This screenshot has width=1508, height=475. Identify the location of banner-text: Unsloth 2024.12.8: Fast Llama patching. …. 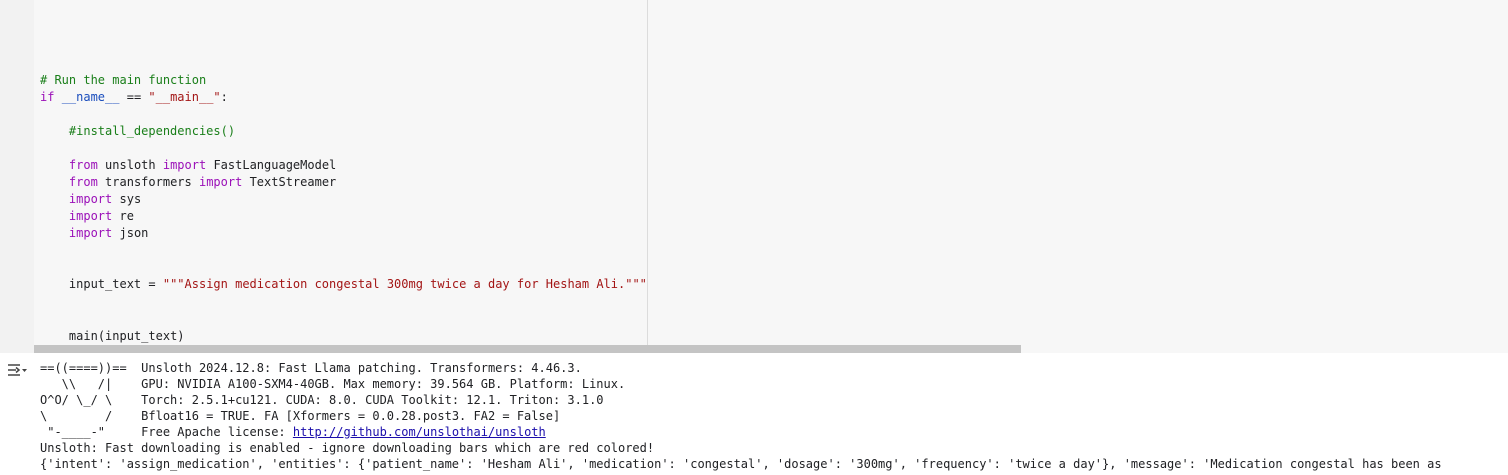
(361, 368).